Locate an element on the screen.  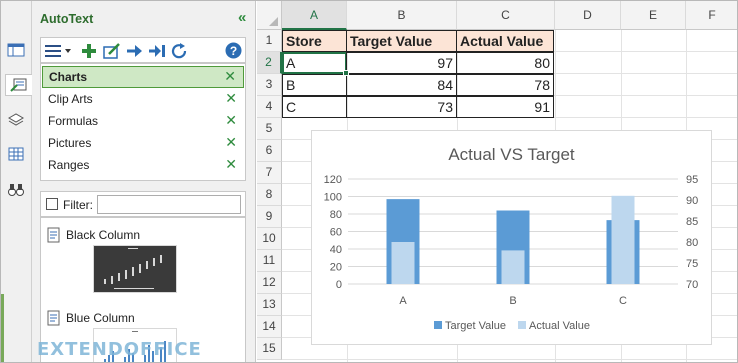
layers-icon is located at coordinates (16, 120).